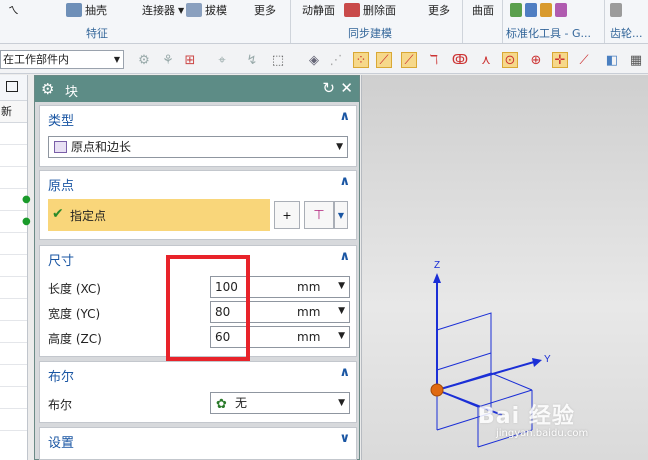 This screenshot has width=648, height=460. I want to click on point-on-face-icon: ⟋, so click(584, 60).